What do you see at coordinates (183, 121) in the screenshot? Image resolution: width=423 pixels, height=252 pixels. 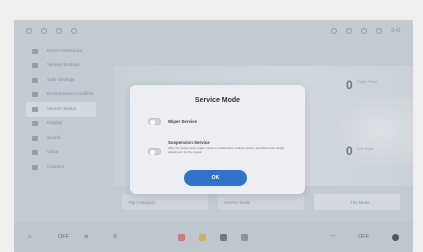 I see `wiper-service-label: Wiper Service` at bounding box center [183, 121].